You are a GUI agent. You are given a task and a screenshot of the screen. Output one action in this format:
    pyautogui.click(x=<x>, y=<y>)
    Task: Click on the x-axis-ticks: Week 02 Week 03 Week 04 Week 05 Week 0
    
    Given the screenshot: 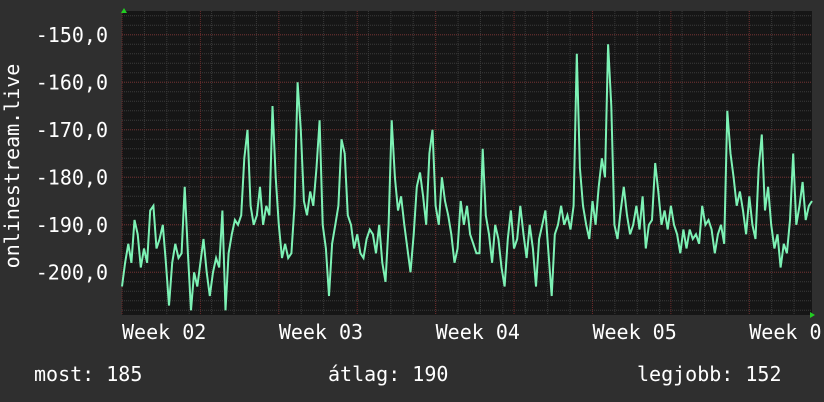 What is the action you would take?
    pyautogui.click(x=472, y=332)
    